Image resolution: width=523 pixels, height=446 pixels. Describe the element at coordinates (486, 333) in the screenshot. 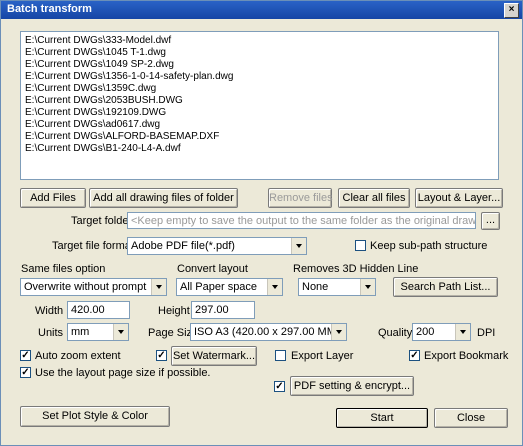

I see `dpi-label: DPI` at that location.